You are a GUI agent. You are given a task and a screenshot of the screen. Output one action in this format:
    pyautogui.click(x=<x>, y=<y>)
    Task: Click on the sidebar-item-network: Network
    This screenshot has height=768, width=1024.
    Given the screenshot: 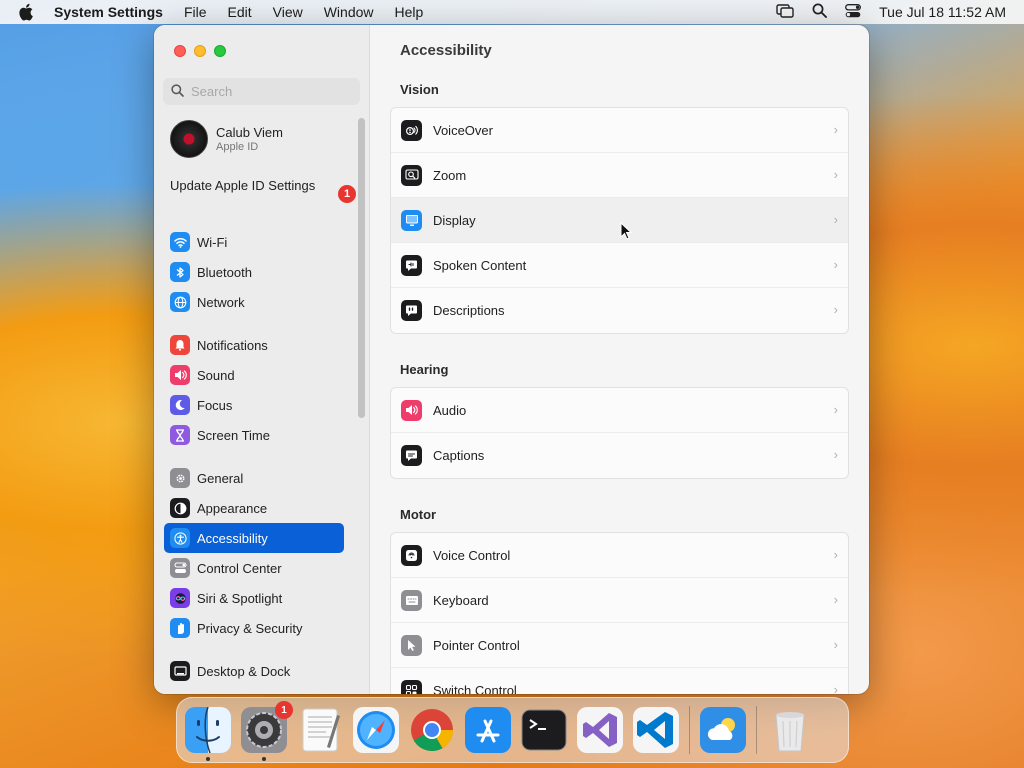 What is the action you would take?
    pyautogui.click(x=254, y=302)
    